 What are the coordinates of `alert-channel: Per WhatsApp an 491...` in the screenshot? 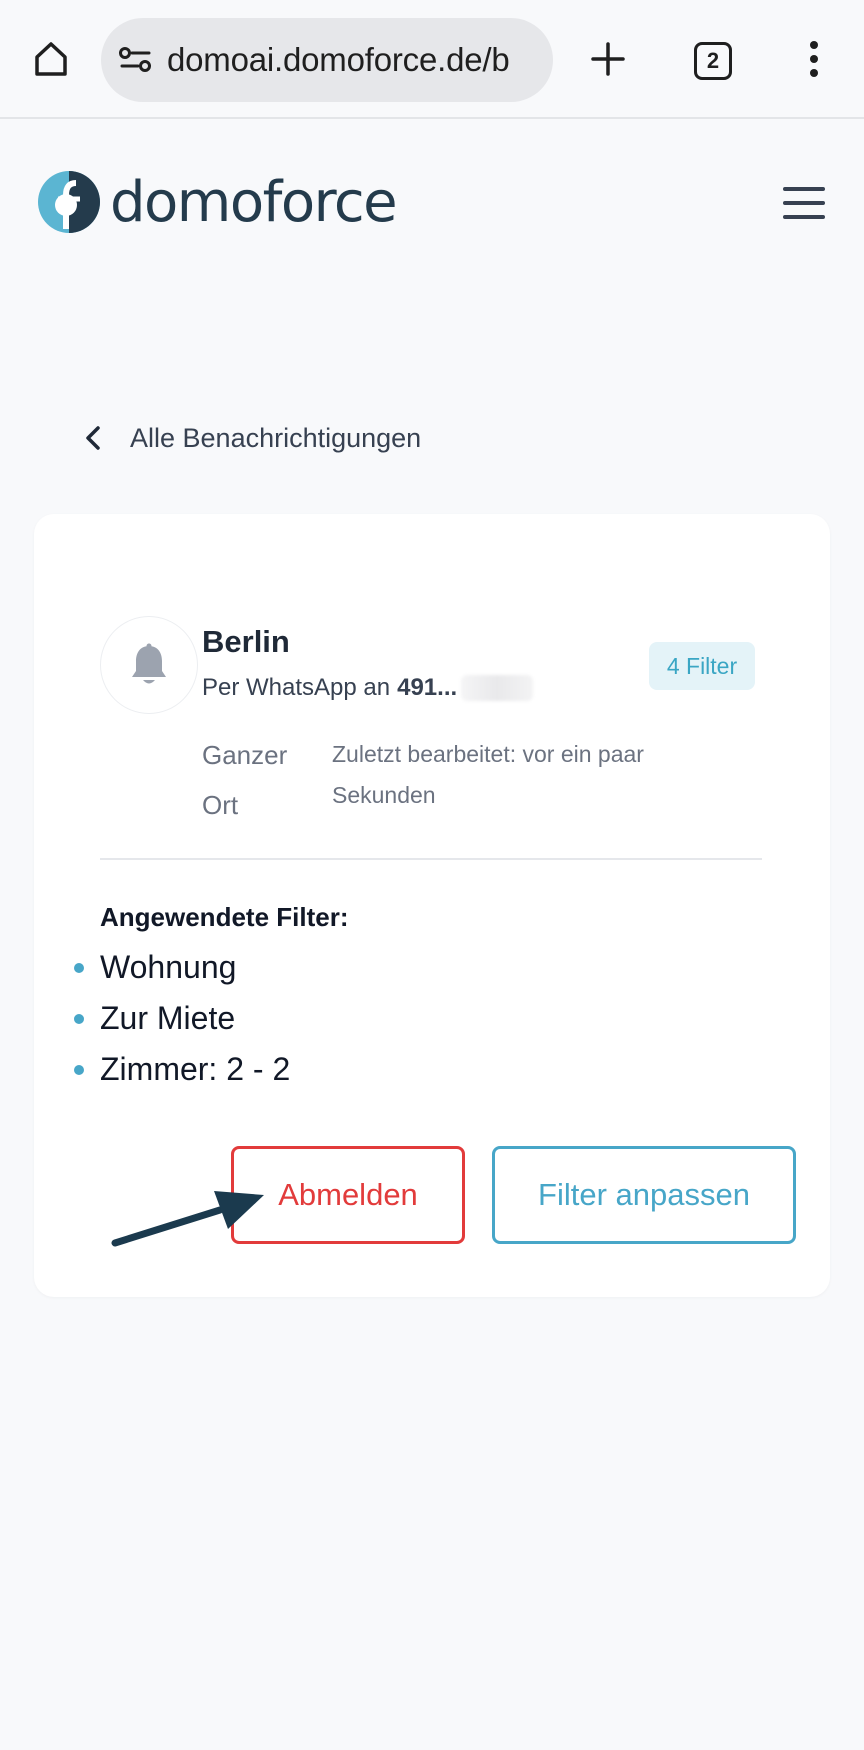 It's located at (368, 688).